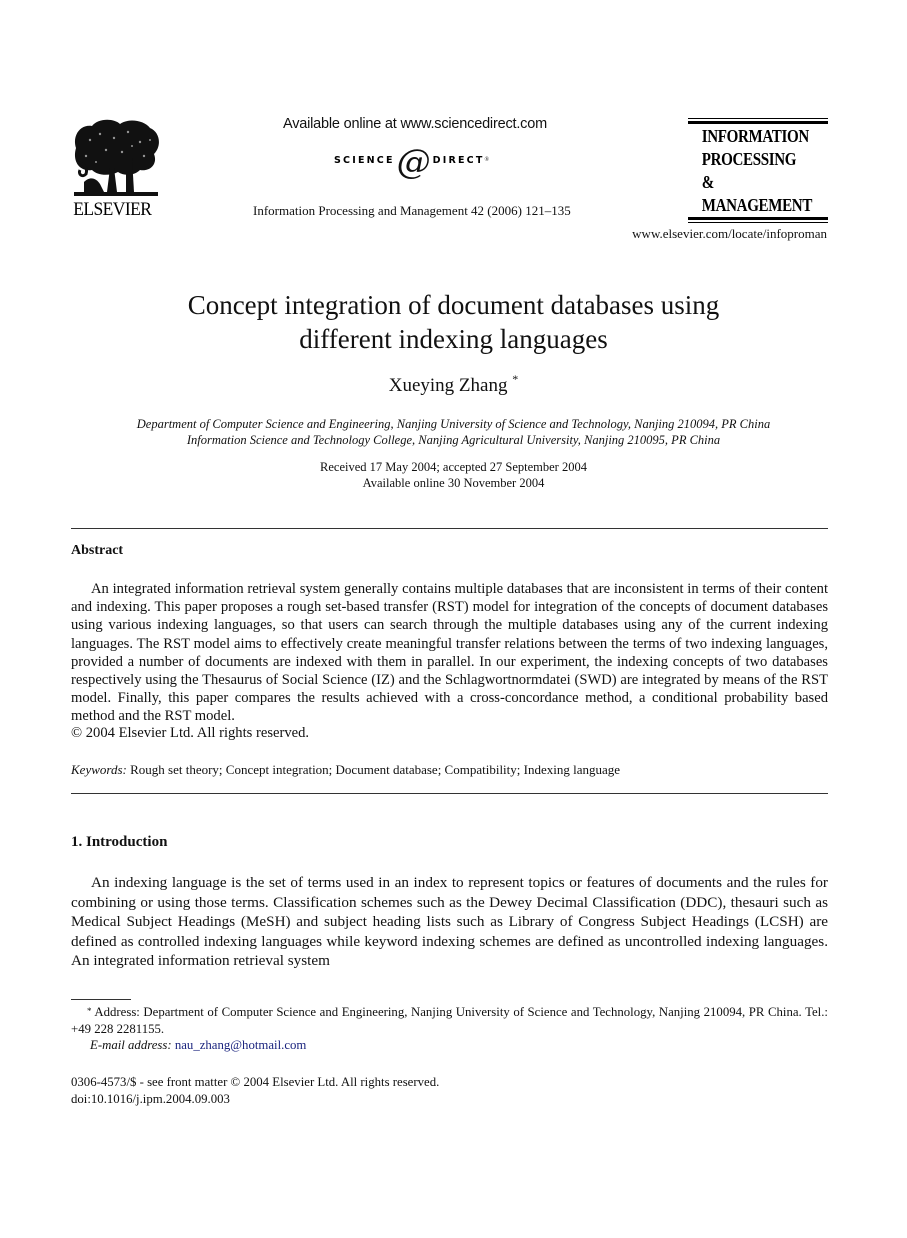  I want to click on doi-link: doi:10.1016/j.ipm.2004.09.003, so click(150, 1099).